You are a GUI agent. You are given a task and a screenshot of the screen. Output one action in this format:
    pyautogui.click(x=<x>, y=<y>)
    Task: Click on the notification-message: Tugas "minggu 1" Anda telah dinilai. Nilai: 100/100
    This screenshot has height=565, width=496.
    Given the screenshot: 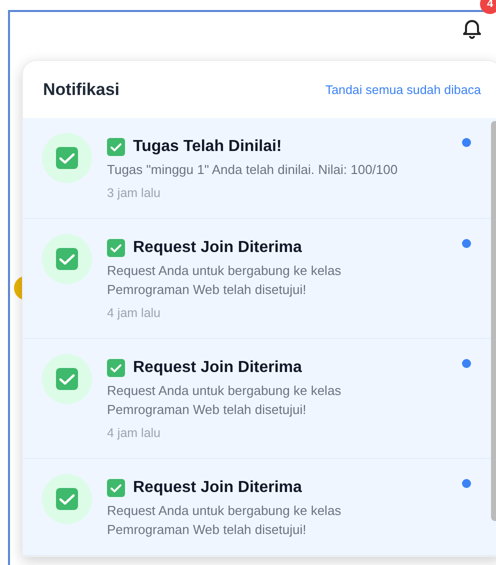 What is the action you would take?
    pyautogui.click(x=253, y=170)
    